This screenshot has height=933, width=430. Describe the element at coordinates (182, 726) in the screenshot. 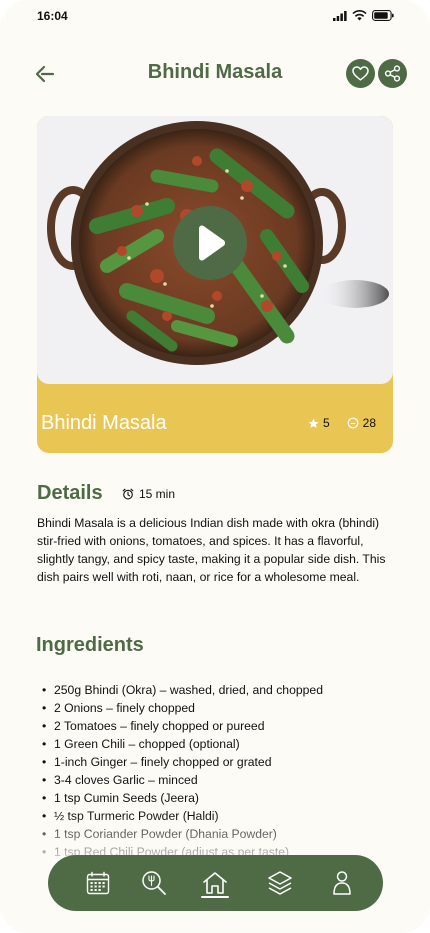

I see `ingredient-item: 2 Tomatoes – finely chopped or pureed` at that location.